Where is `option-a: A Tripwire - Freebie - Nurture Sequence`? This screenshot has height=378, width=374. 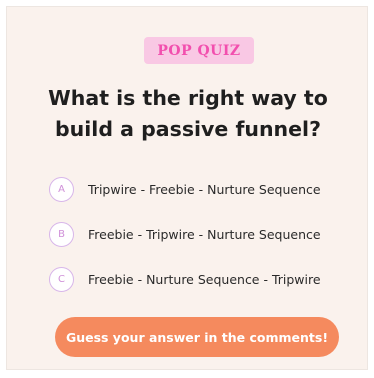 option-a: A Tripwire - Freebie - Nurture Sequence is located at coordinates (204, 189).